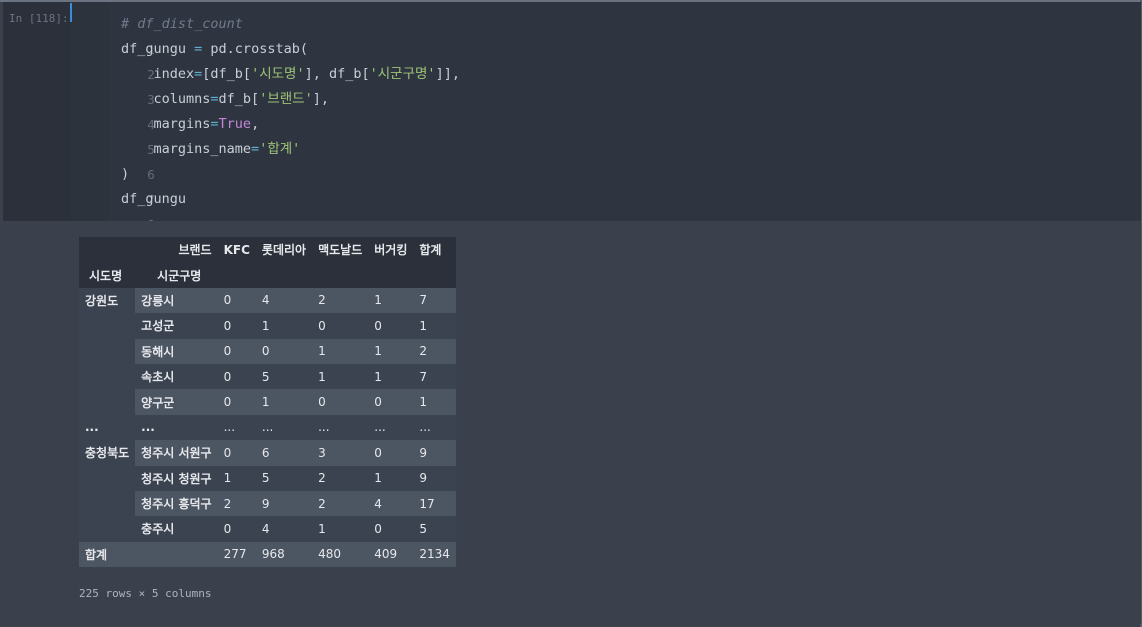  What do you see at coordinates (236, 250) in the screenshot?
I see `column-header: KFC` at bounding box center [236, 250].